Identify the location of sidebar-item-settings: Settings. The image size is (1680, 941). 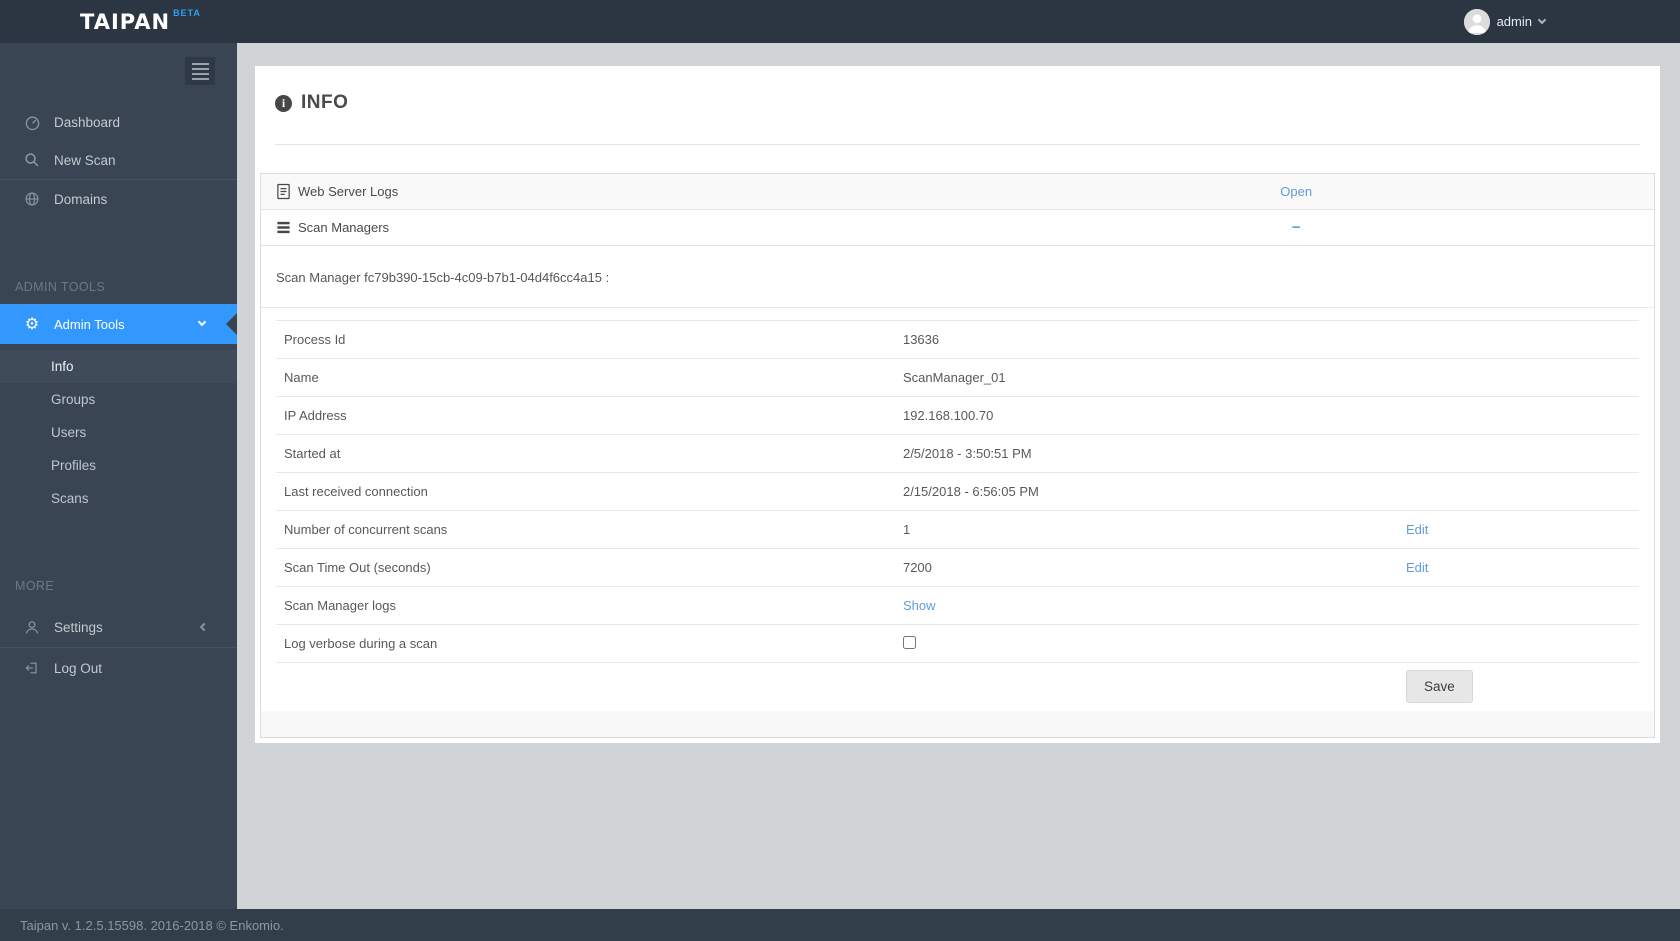
(118, 627).